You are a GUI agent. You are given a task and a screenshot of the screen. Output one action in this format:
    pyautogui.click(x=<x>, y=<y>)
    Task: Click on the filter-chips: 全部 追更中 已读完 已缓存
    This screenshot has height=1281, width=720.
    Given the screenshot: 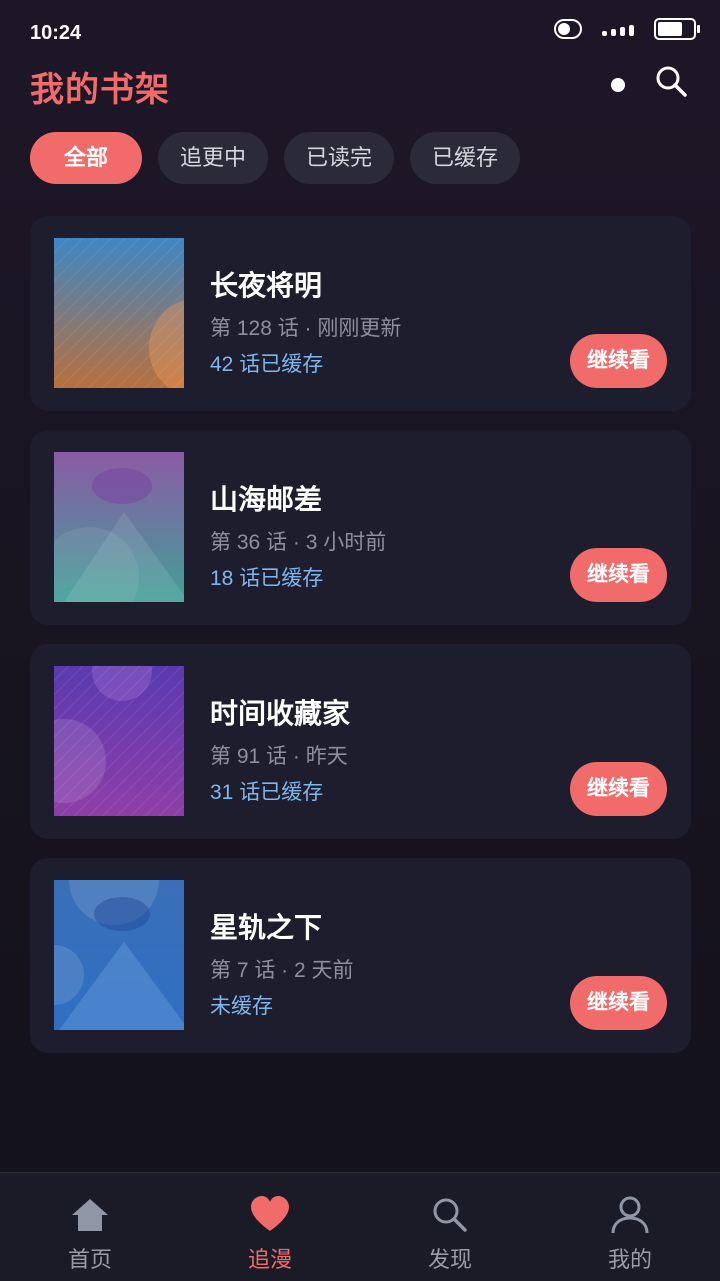 What is the action you would take?
    pyautogui.click(x=275, y=158)
    